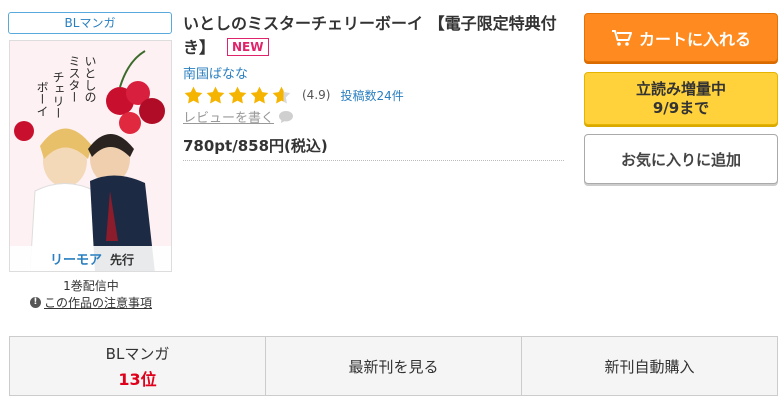 The width and height of the screenshot is (782, 407). I want to click on notice-link-text: この作品の注意事項, so click(98, 302).